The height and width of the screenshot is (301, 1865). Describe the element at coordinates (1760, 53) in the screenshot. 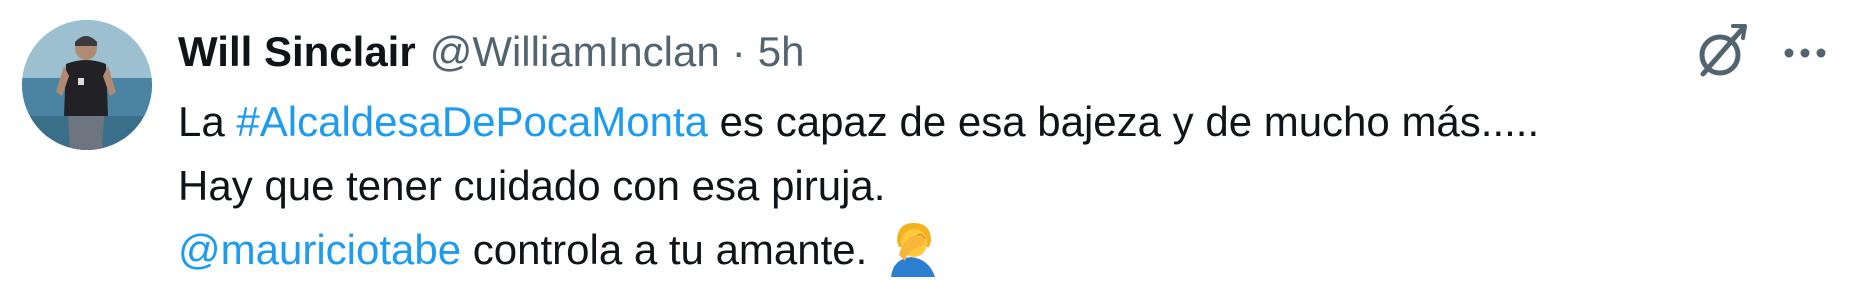

I see `tweet-actions` at that location.